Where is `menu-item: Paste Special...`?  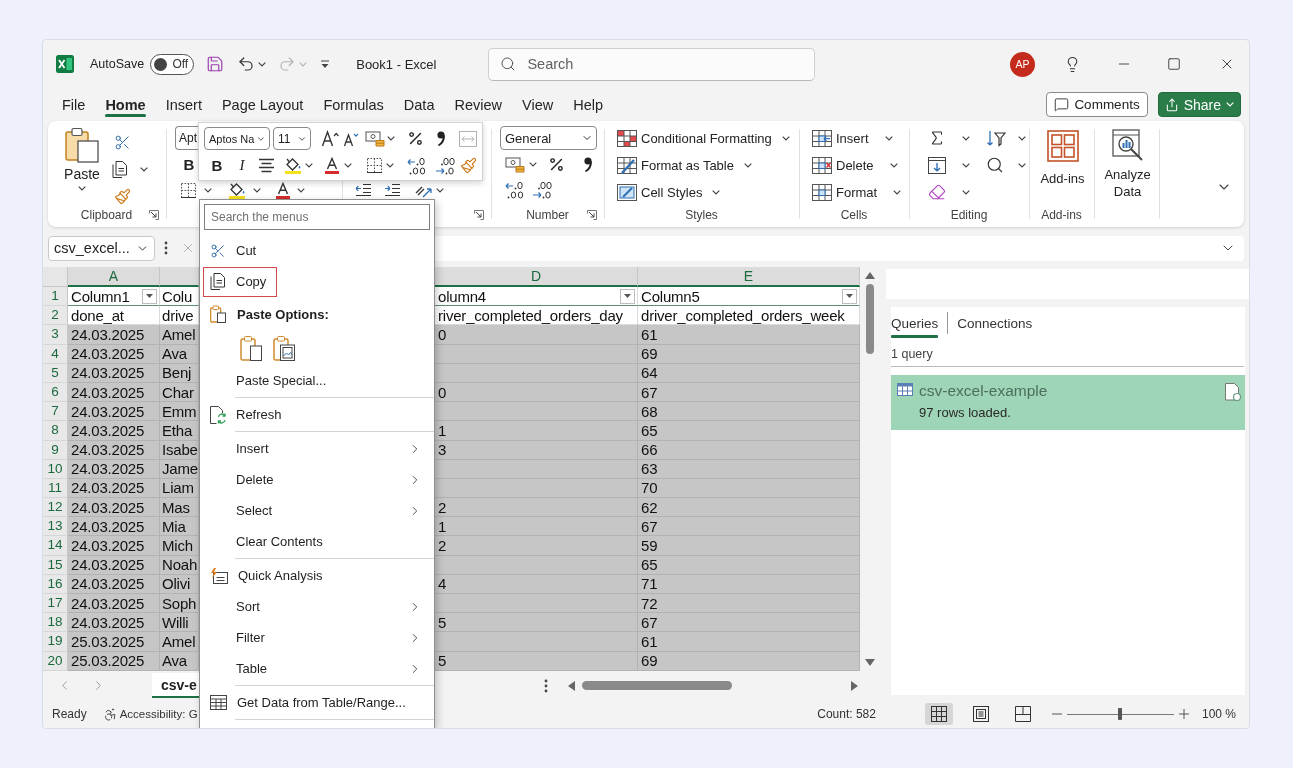 menu-item: Paste Special... is located at coordinates (317, 380).